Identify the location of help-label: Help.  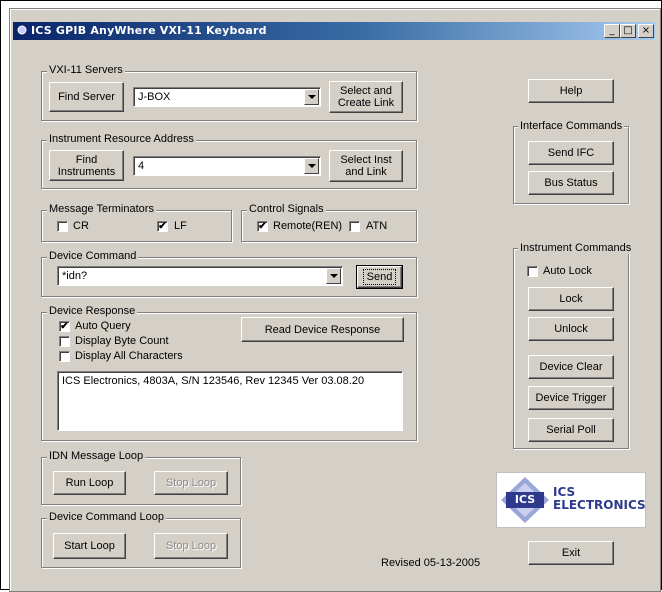
(571, 91).